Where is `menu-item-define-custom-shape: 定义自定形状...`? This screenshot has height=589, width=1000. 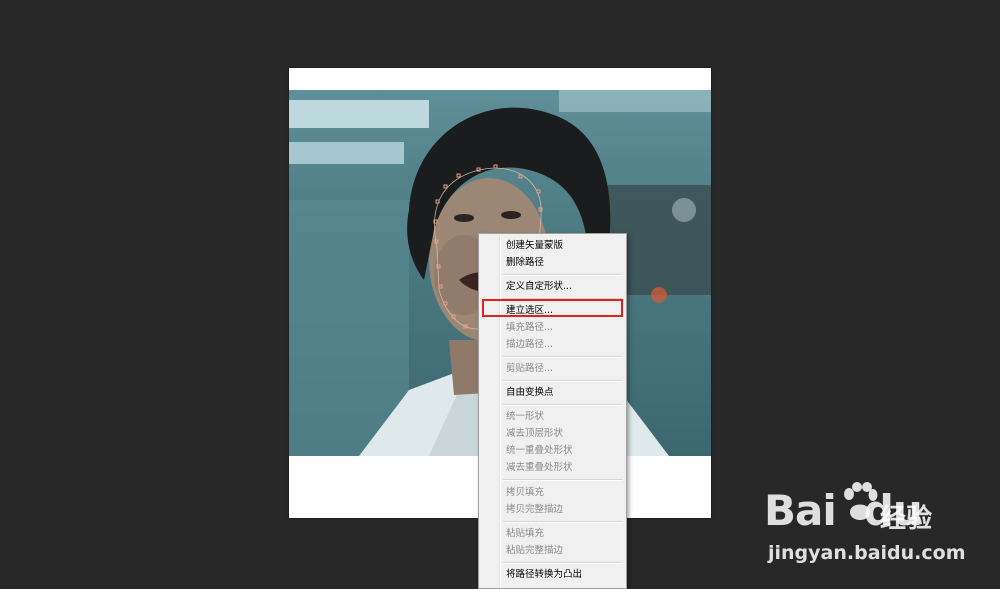 menu-item-define-custom-shape: 定义自定形状... is located at coordinates (552, 286).